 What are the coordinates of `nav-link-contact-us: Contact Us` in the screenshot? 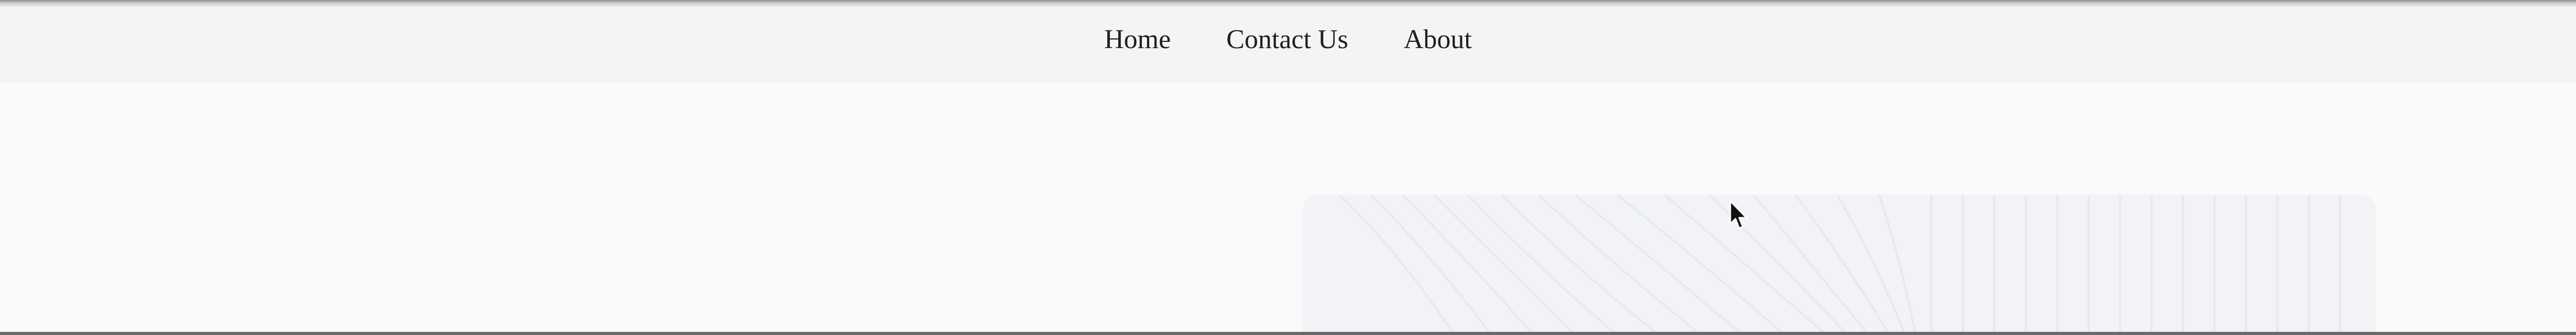 It's located at (1287, 39).